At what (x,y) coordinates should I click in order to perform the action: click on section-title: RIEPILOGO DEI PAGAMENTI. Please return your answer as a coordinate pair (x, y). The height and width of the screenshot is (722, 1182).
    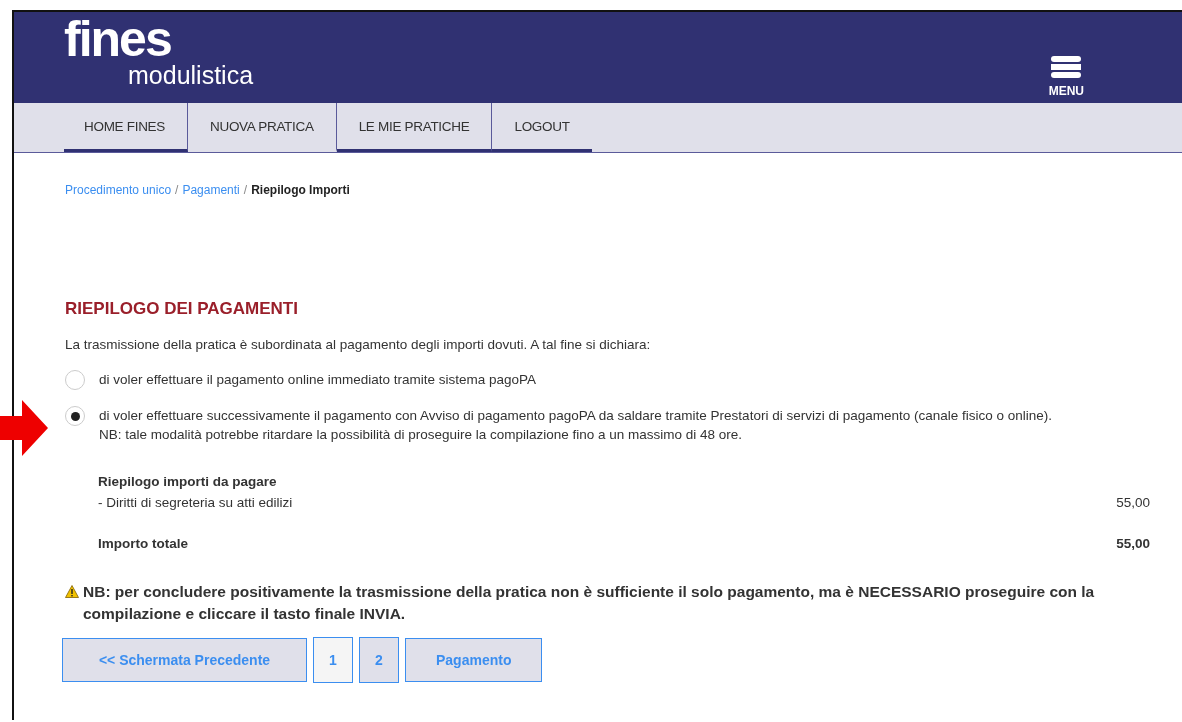
    Looking at the image, I should click on (182, 309).